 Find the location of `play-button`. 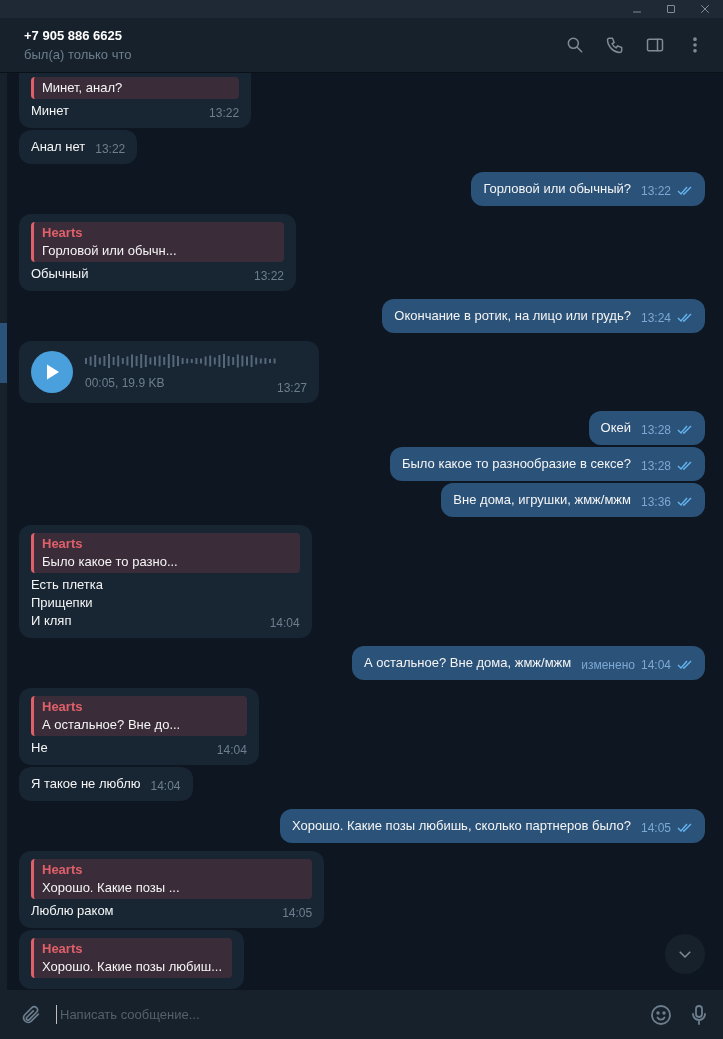

play-button is located at coordinates (52, 372).